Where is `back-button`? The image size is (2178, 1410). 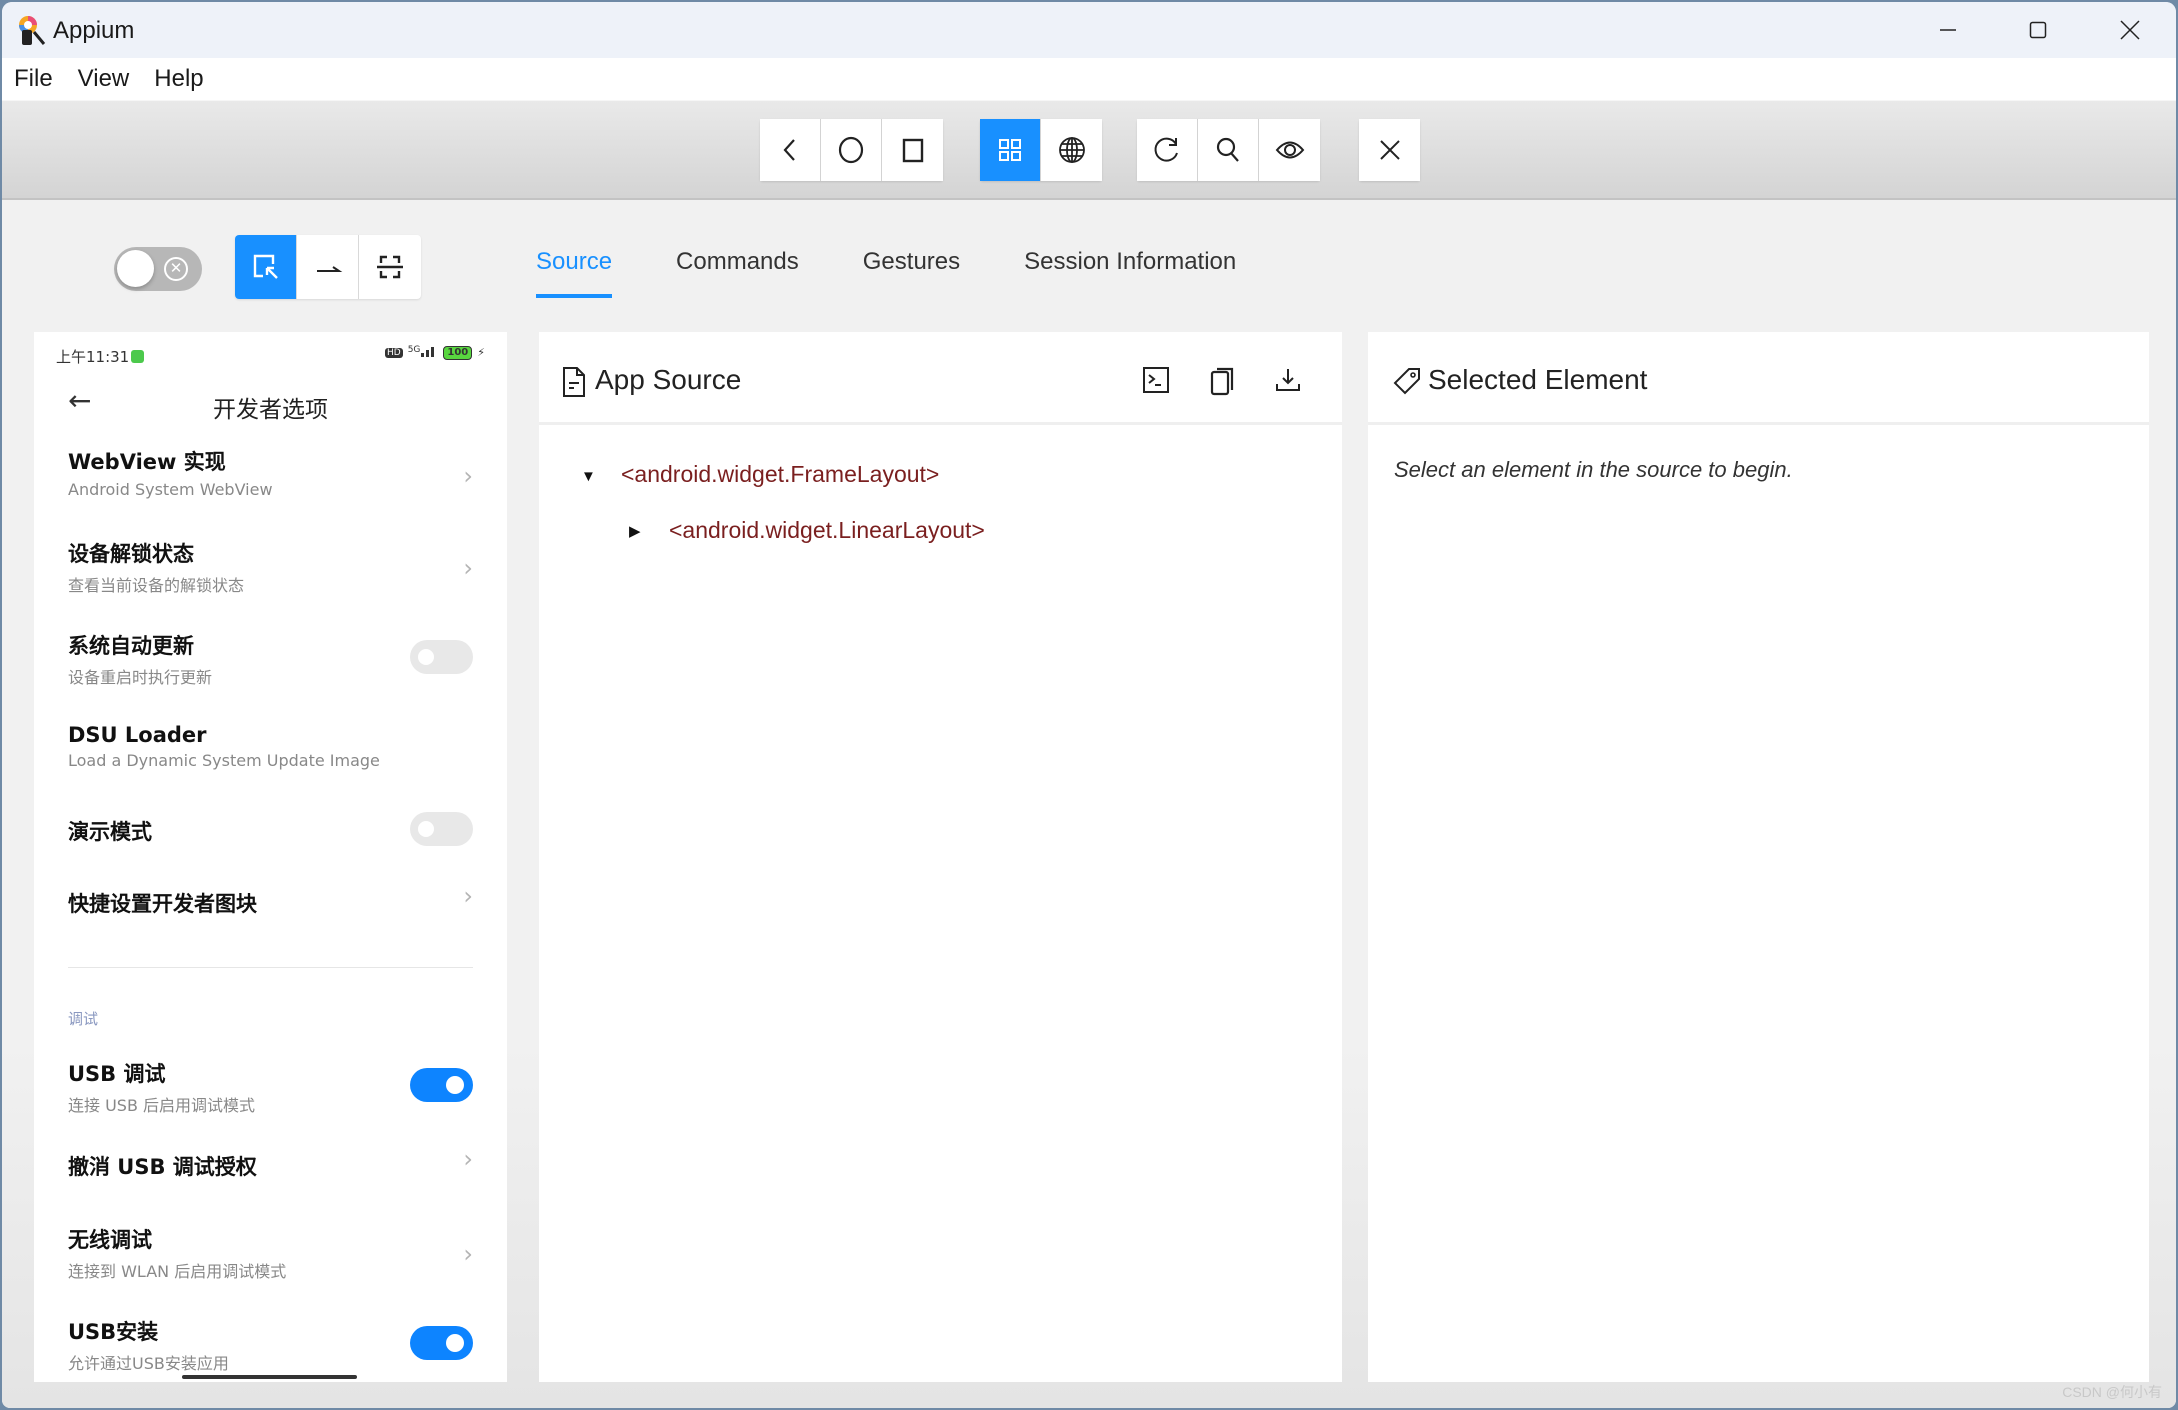 back-button is located at coordinates (790, 150).